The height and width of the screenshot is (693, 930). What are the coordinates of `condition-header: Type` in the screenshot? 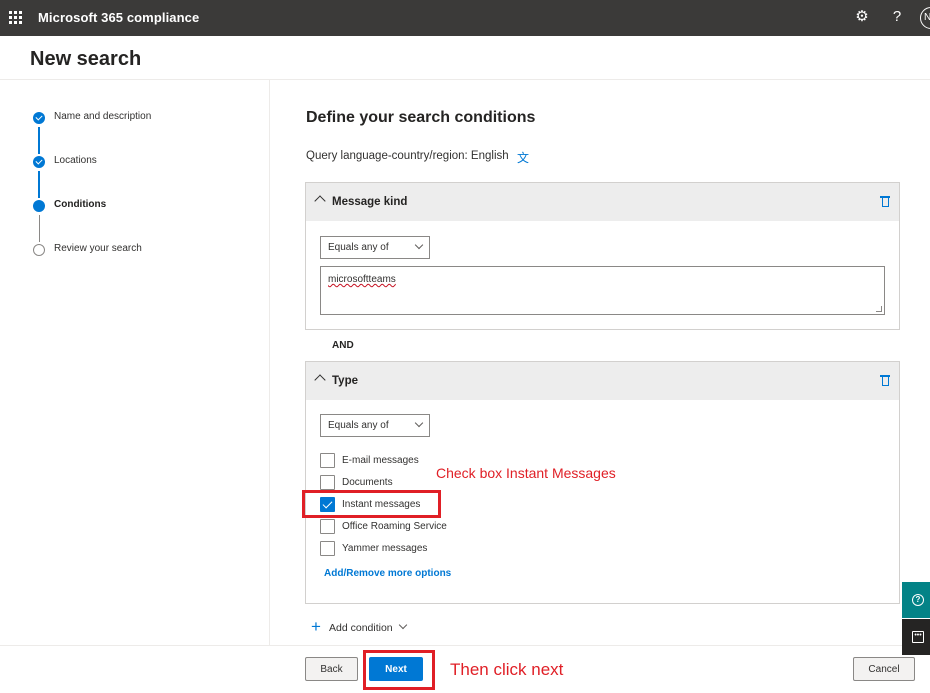 It's located at (602, 381).